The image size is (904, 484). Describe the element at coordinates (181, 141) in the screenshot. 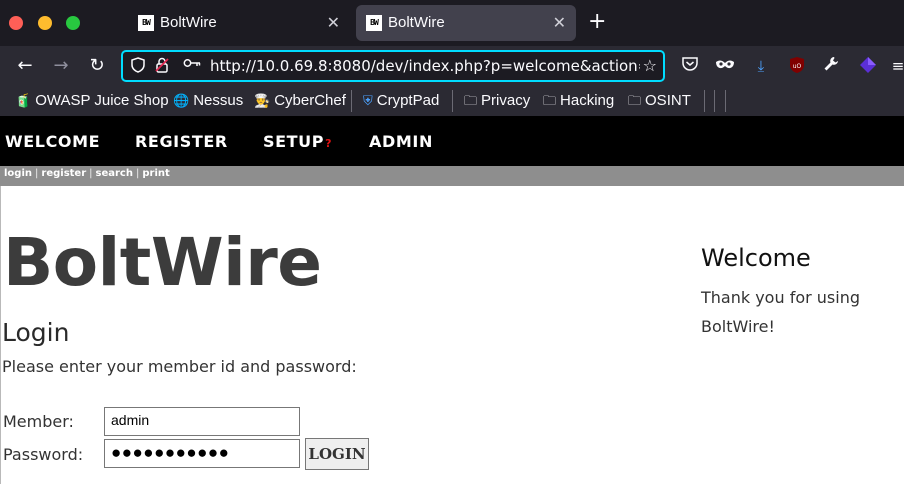

I see `nav-register: REGISTER` at that location.